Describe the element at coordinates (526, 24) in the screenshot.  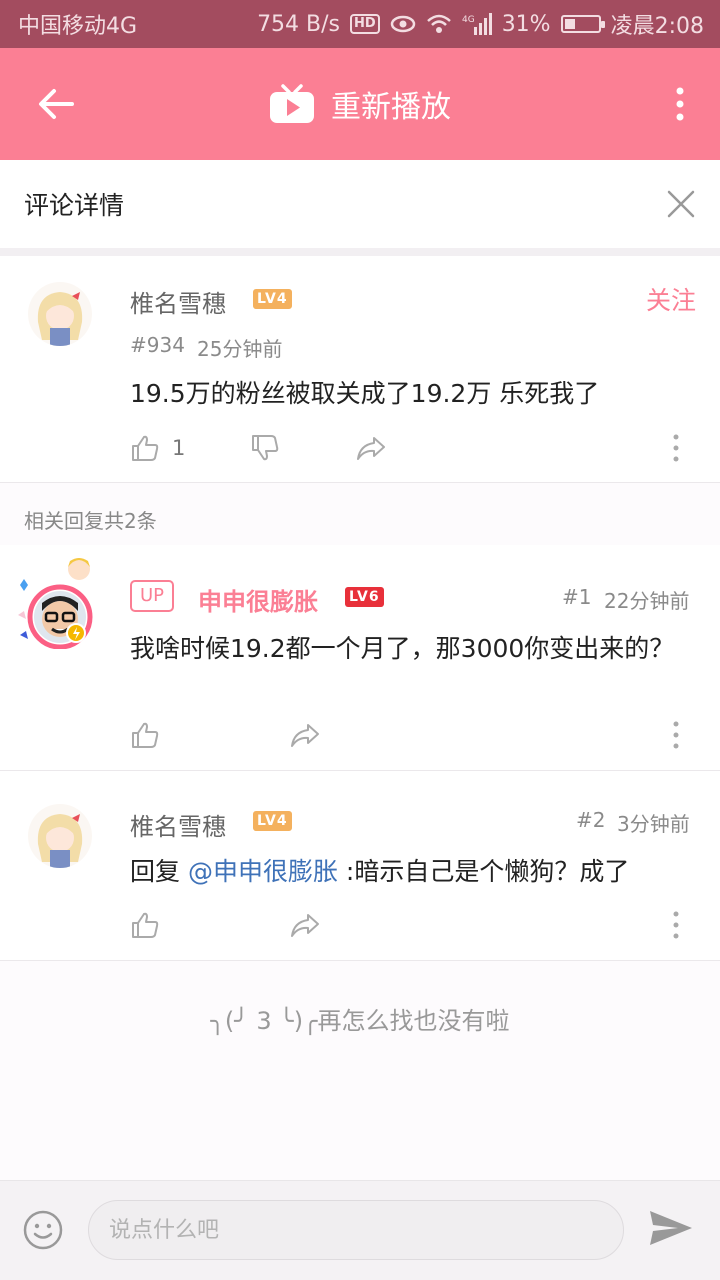
I see `battery-percent: 31%` at that location.